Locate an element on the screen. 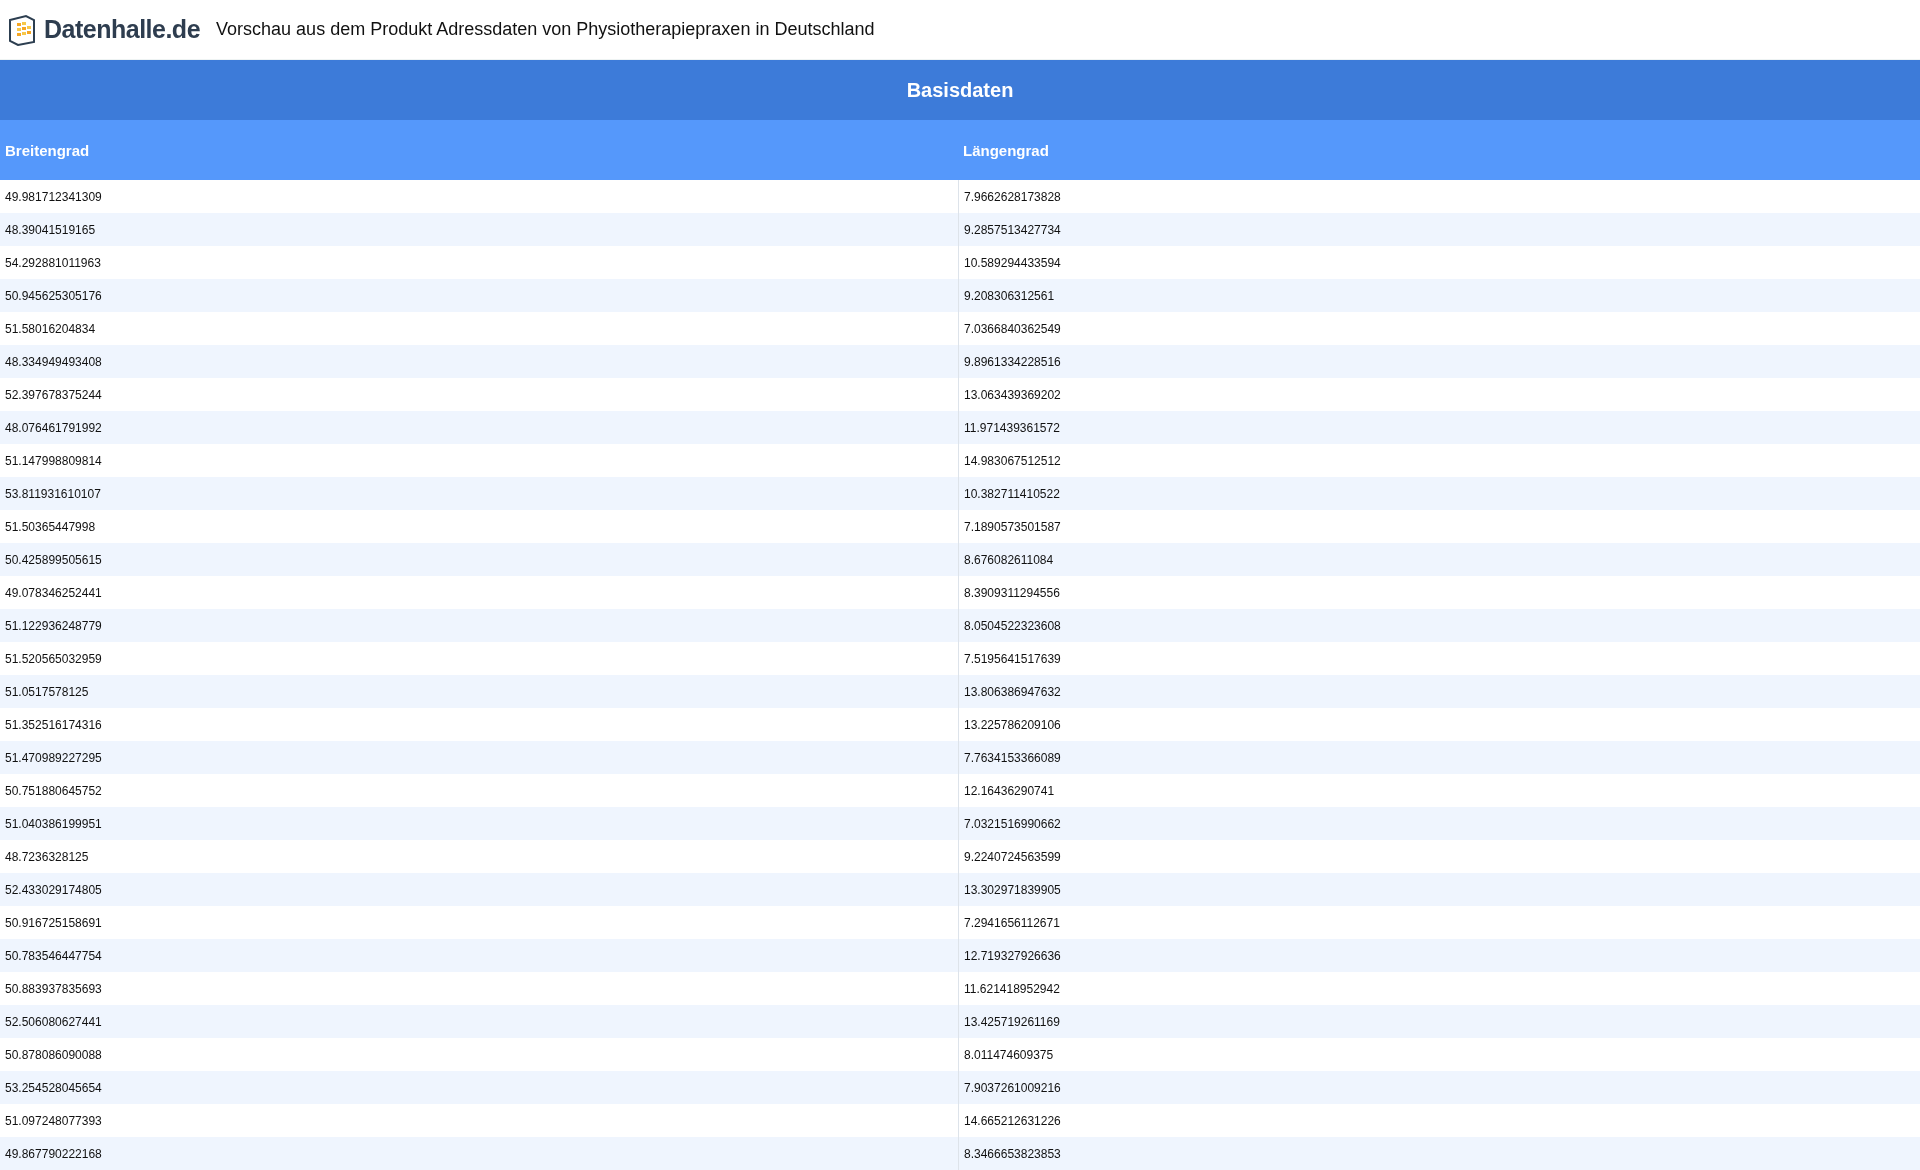 Image resolution: width=1920 pixels, height=1170 pixels. table-cell: 9.2240724563599 is located at coordinates (1012, 856).